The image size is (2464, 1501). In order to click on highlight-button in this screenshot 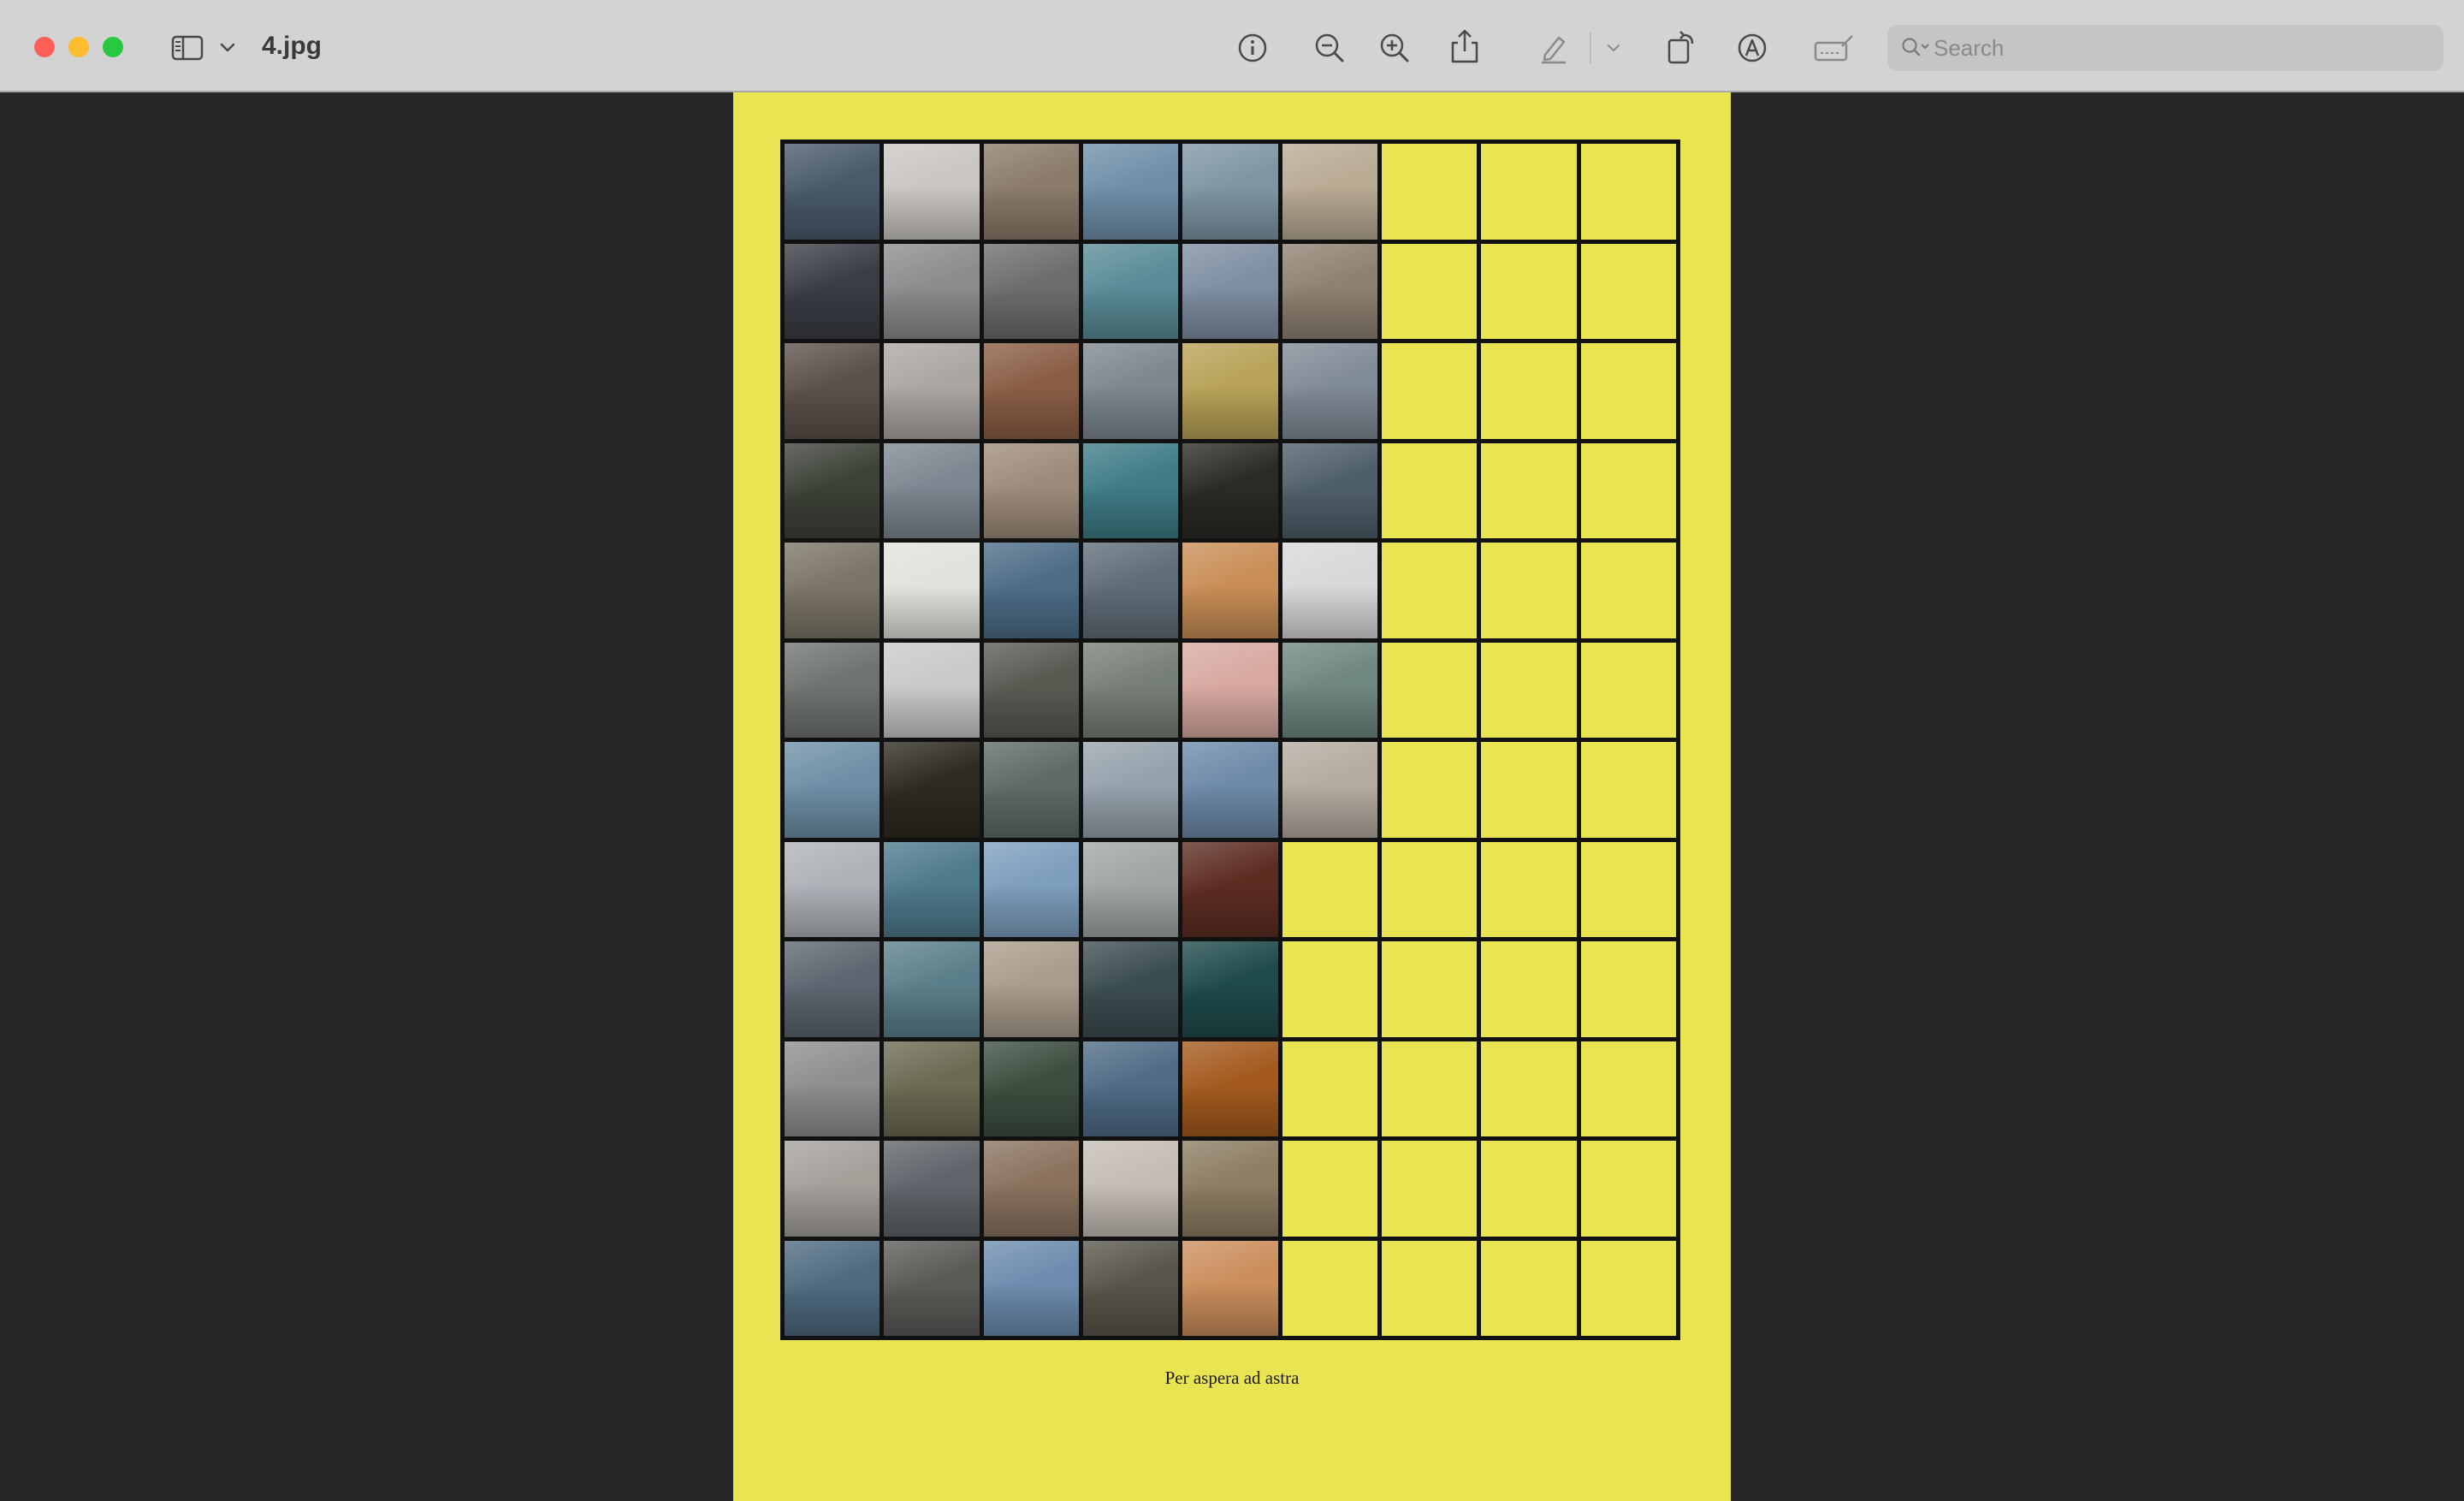, I will do `click(1554, 48)`.